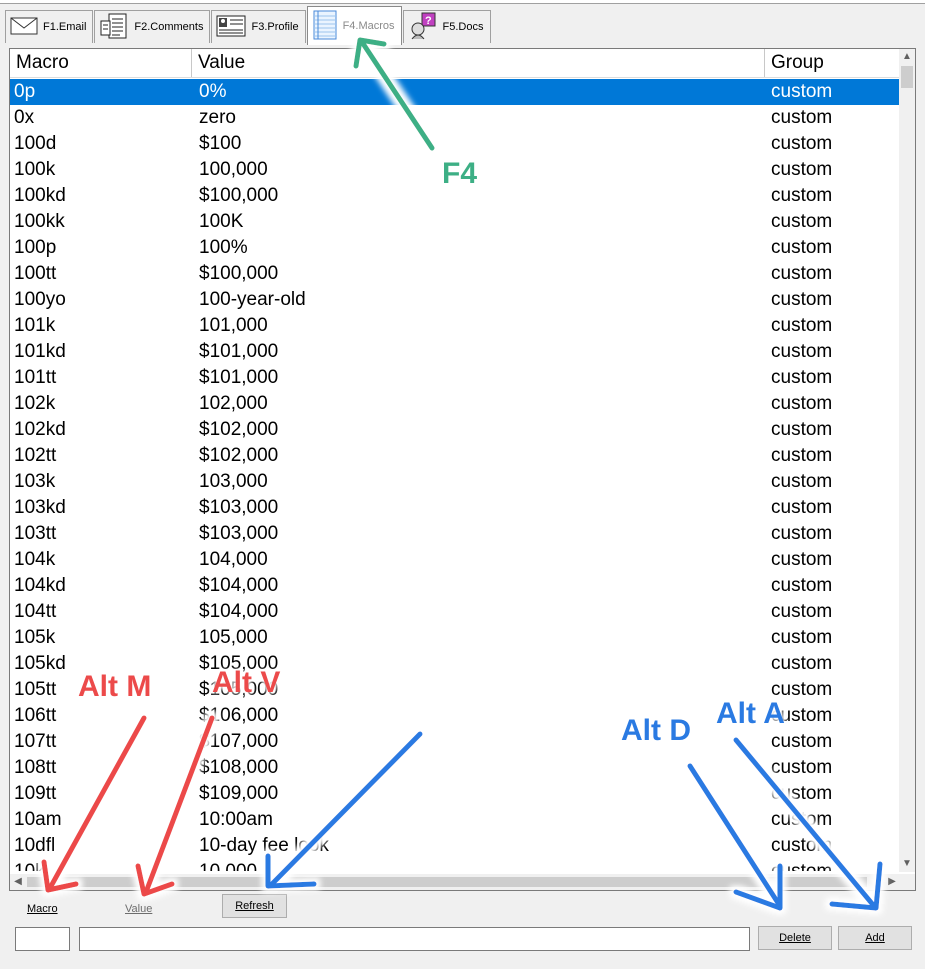  What do you see at coordinates (221, 221) in the screenshot?
I see `value-cell: 100K` at bounding box center [221, 221].